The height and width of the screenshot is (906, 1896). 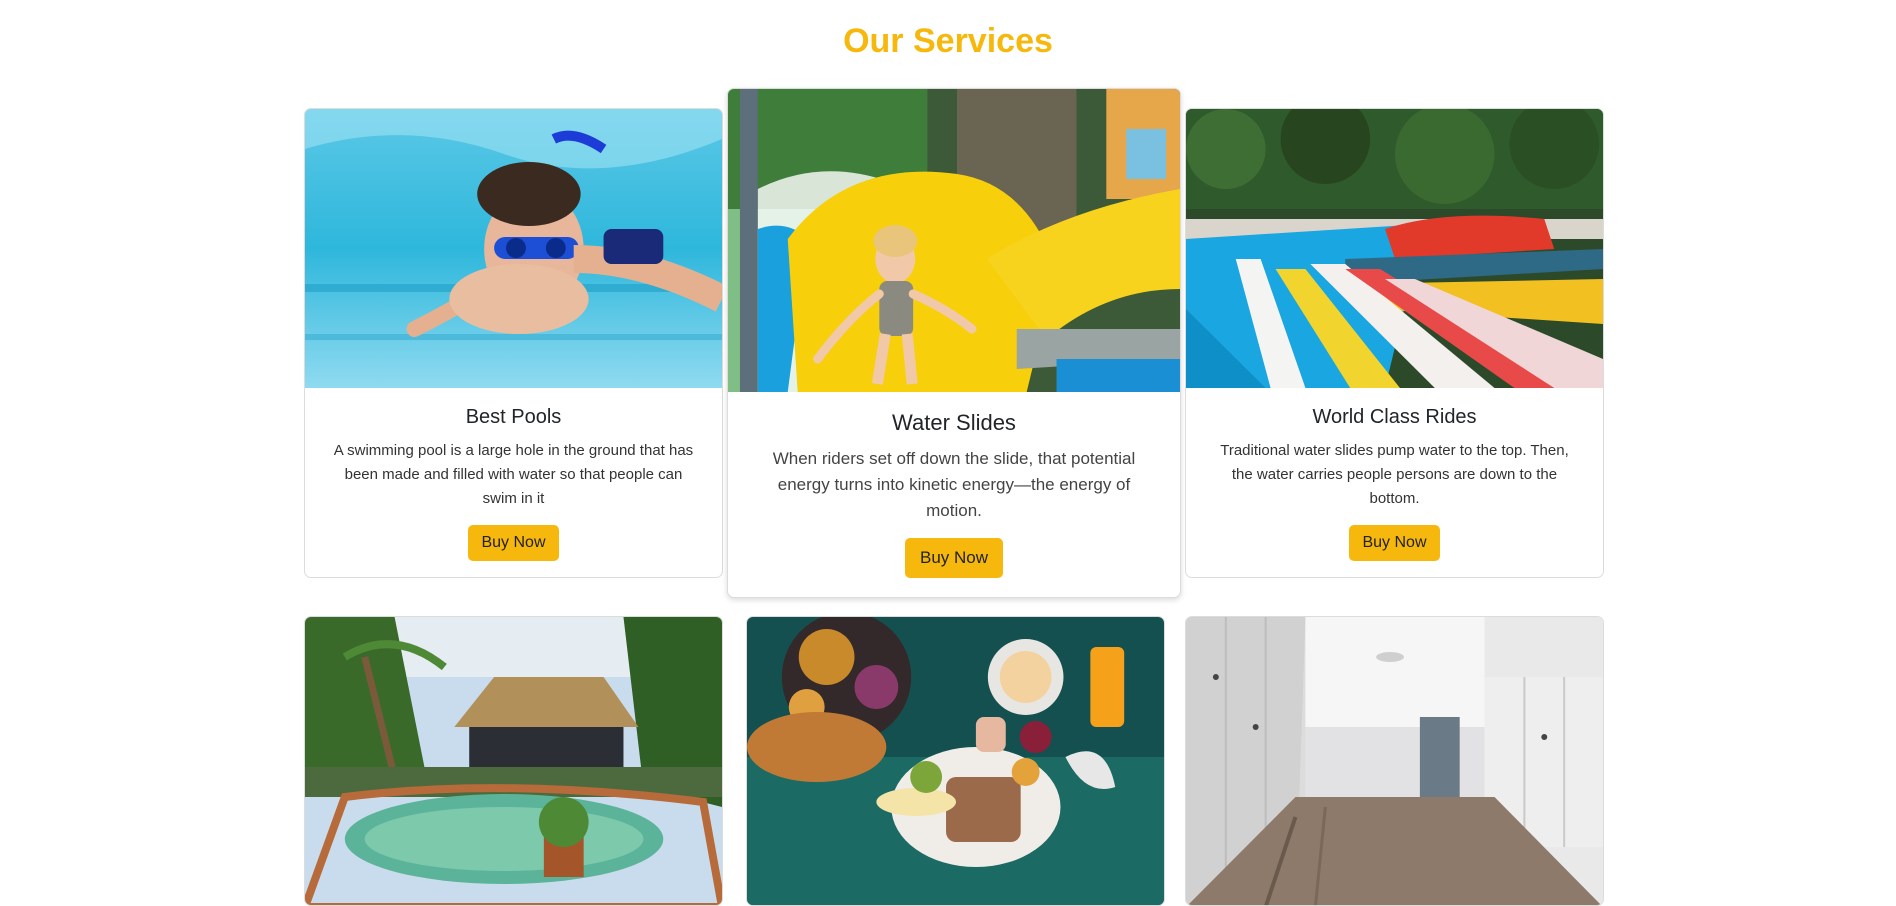 I want to click on section-title: Our Services, so click(x=948, y=41).